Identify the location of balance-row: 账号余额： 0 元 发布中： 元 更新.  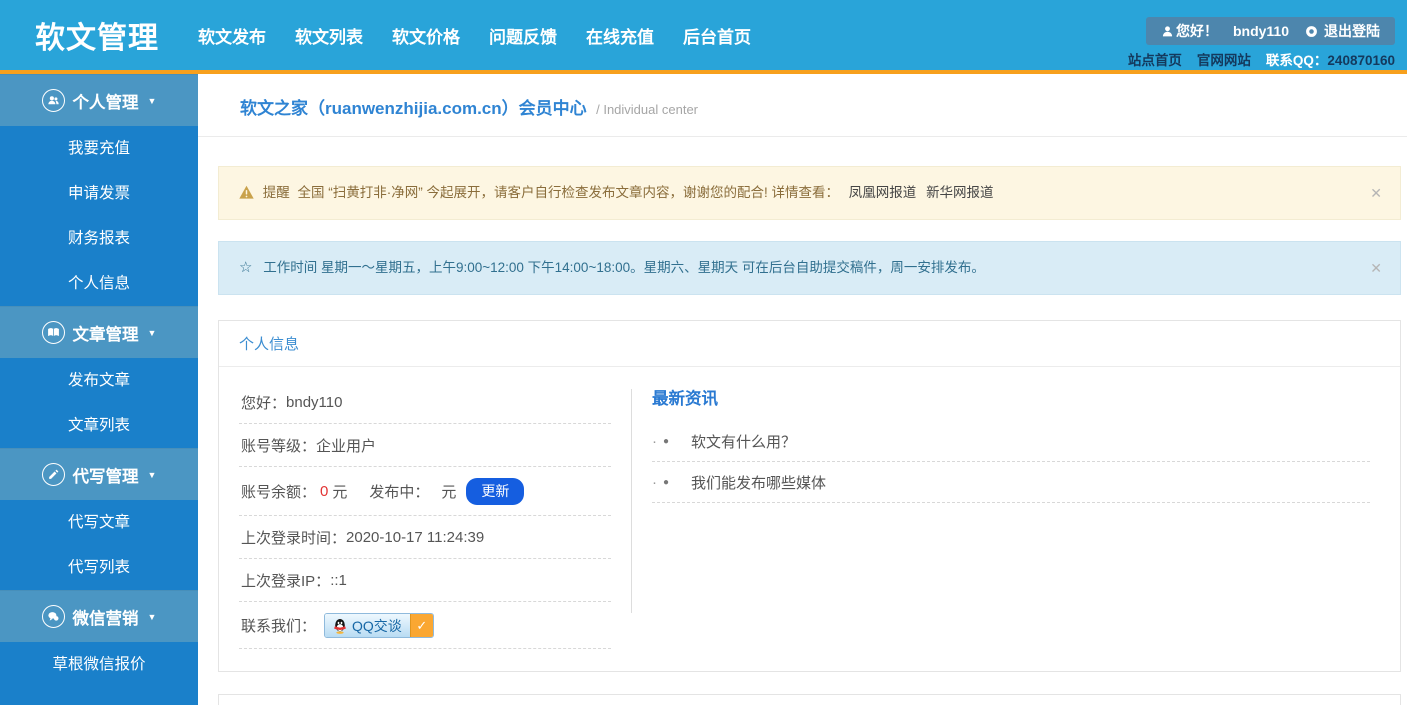
(425, 491).